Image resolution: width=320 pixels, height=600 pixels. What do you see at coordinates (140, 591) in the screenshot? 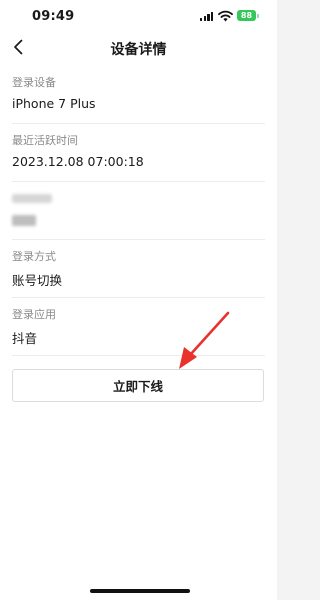
I see `home-indicator` at bounding box center [140, 591].